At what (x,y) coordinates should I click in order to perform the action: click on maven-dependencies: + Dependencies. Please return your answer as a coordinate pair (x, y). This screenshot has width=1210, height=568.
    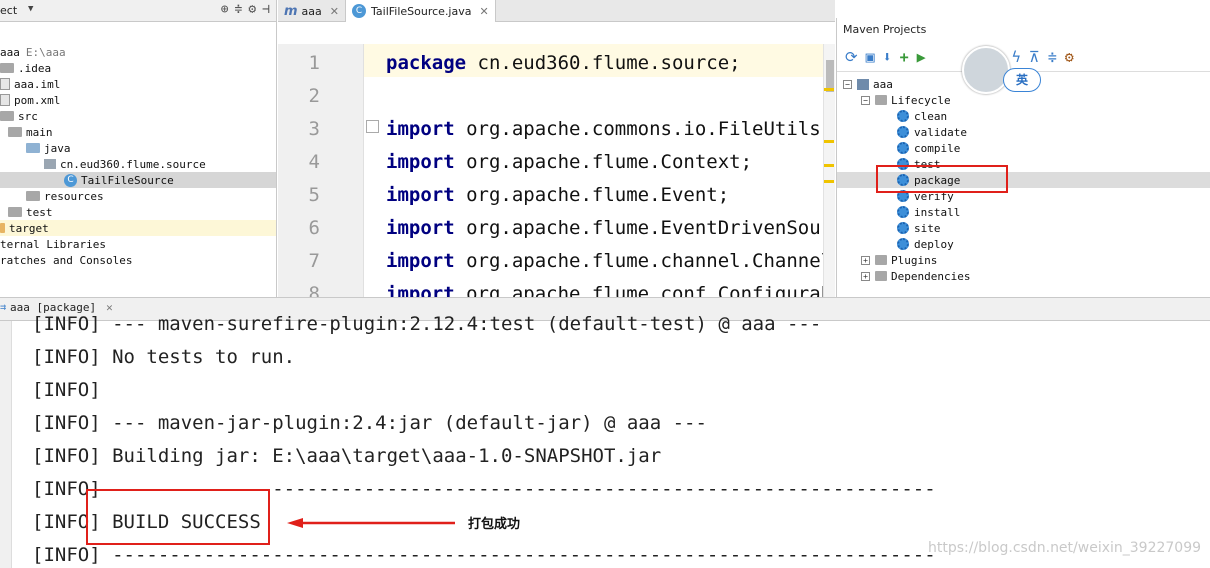
    Looking at the image, I should click on (915, 276).